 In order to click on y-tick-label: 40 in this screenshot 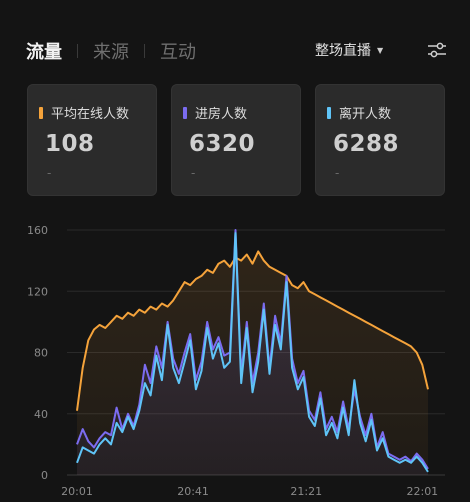, I will do `click(41, 414)`.